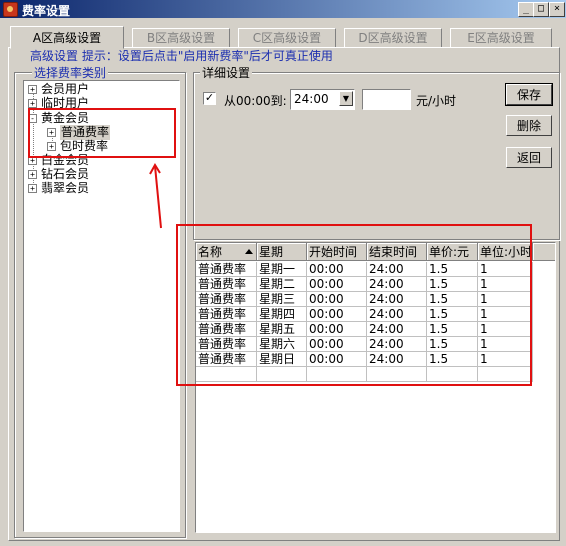 The height and width of the screenshot is (546, 566). Describe the element at coordinates (209, 98) in the screenshot. I see `enable-rate-checkbox: ✓` at that location.